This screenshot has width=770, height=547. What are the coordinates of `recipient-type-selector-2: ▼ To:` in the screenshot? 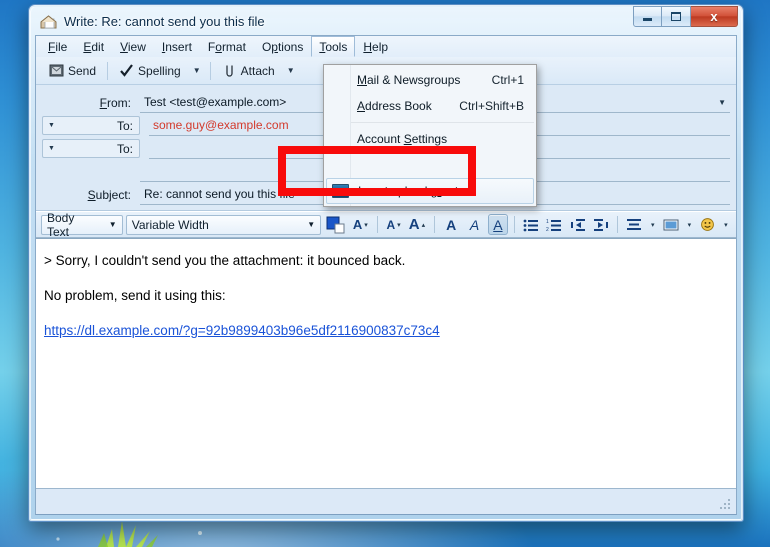 It's located at (91, 148).